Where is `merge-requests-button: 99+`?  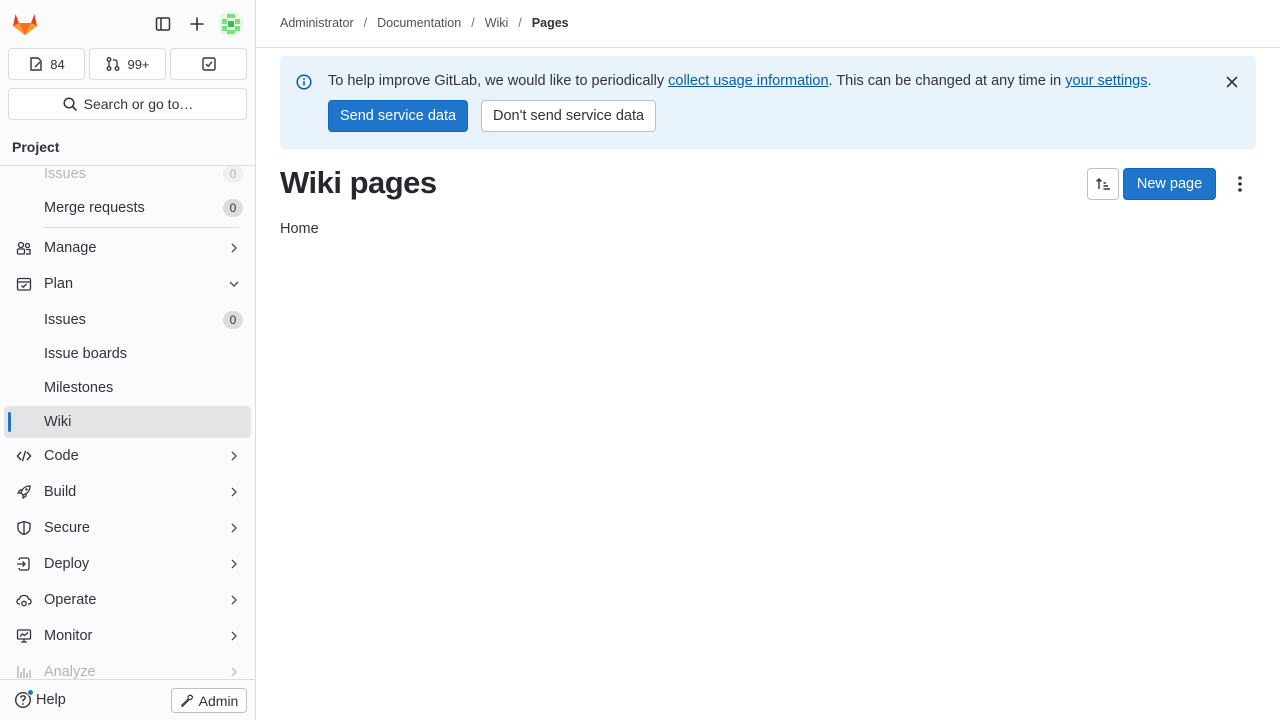 merge-requests-button: 99+ is located at coordinates (127, 64).